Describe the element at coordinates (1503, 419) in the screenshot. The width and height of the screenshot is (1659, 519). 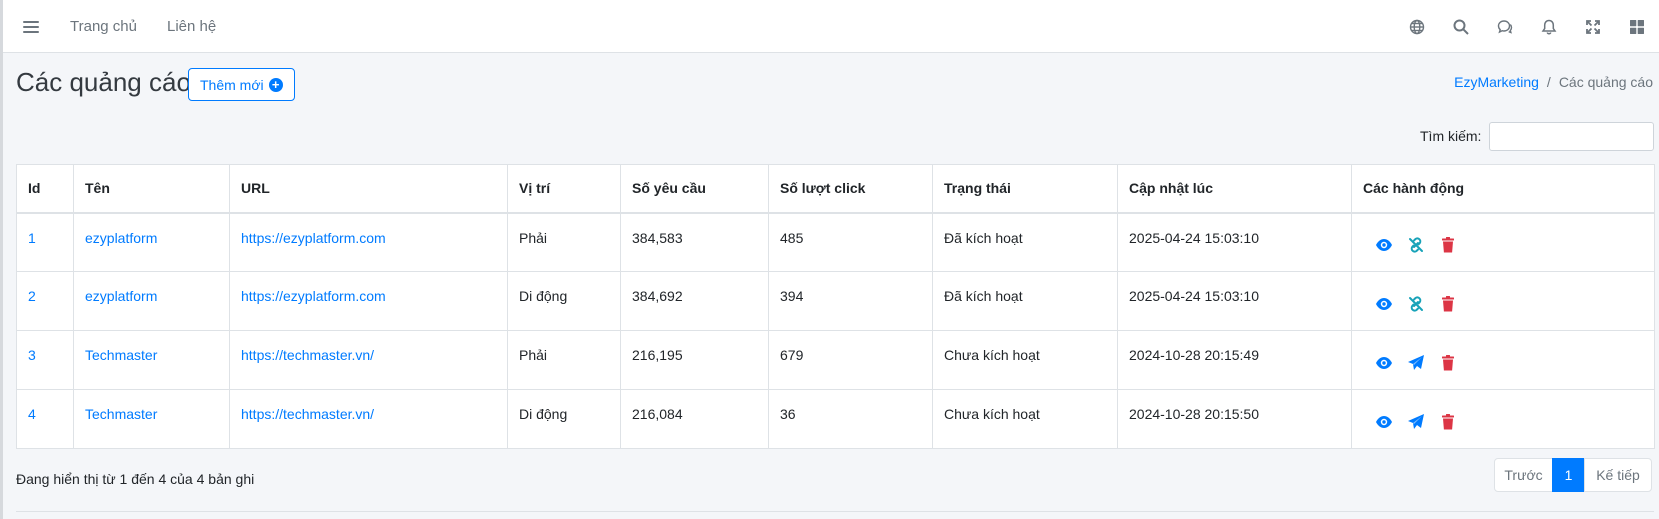
I see `row-actions` at that location.